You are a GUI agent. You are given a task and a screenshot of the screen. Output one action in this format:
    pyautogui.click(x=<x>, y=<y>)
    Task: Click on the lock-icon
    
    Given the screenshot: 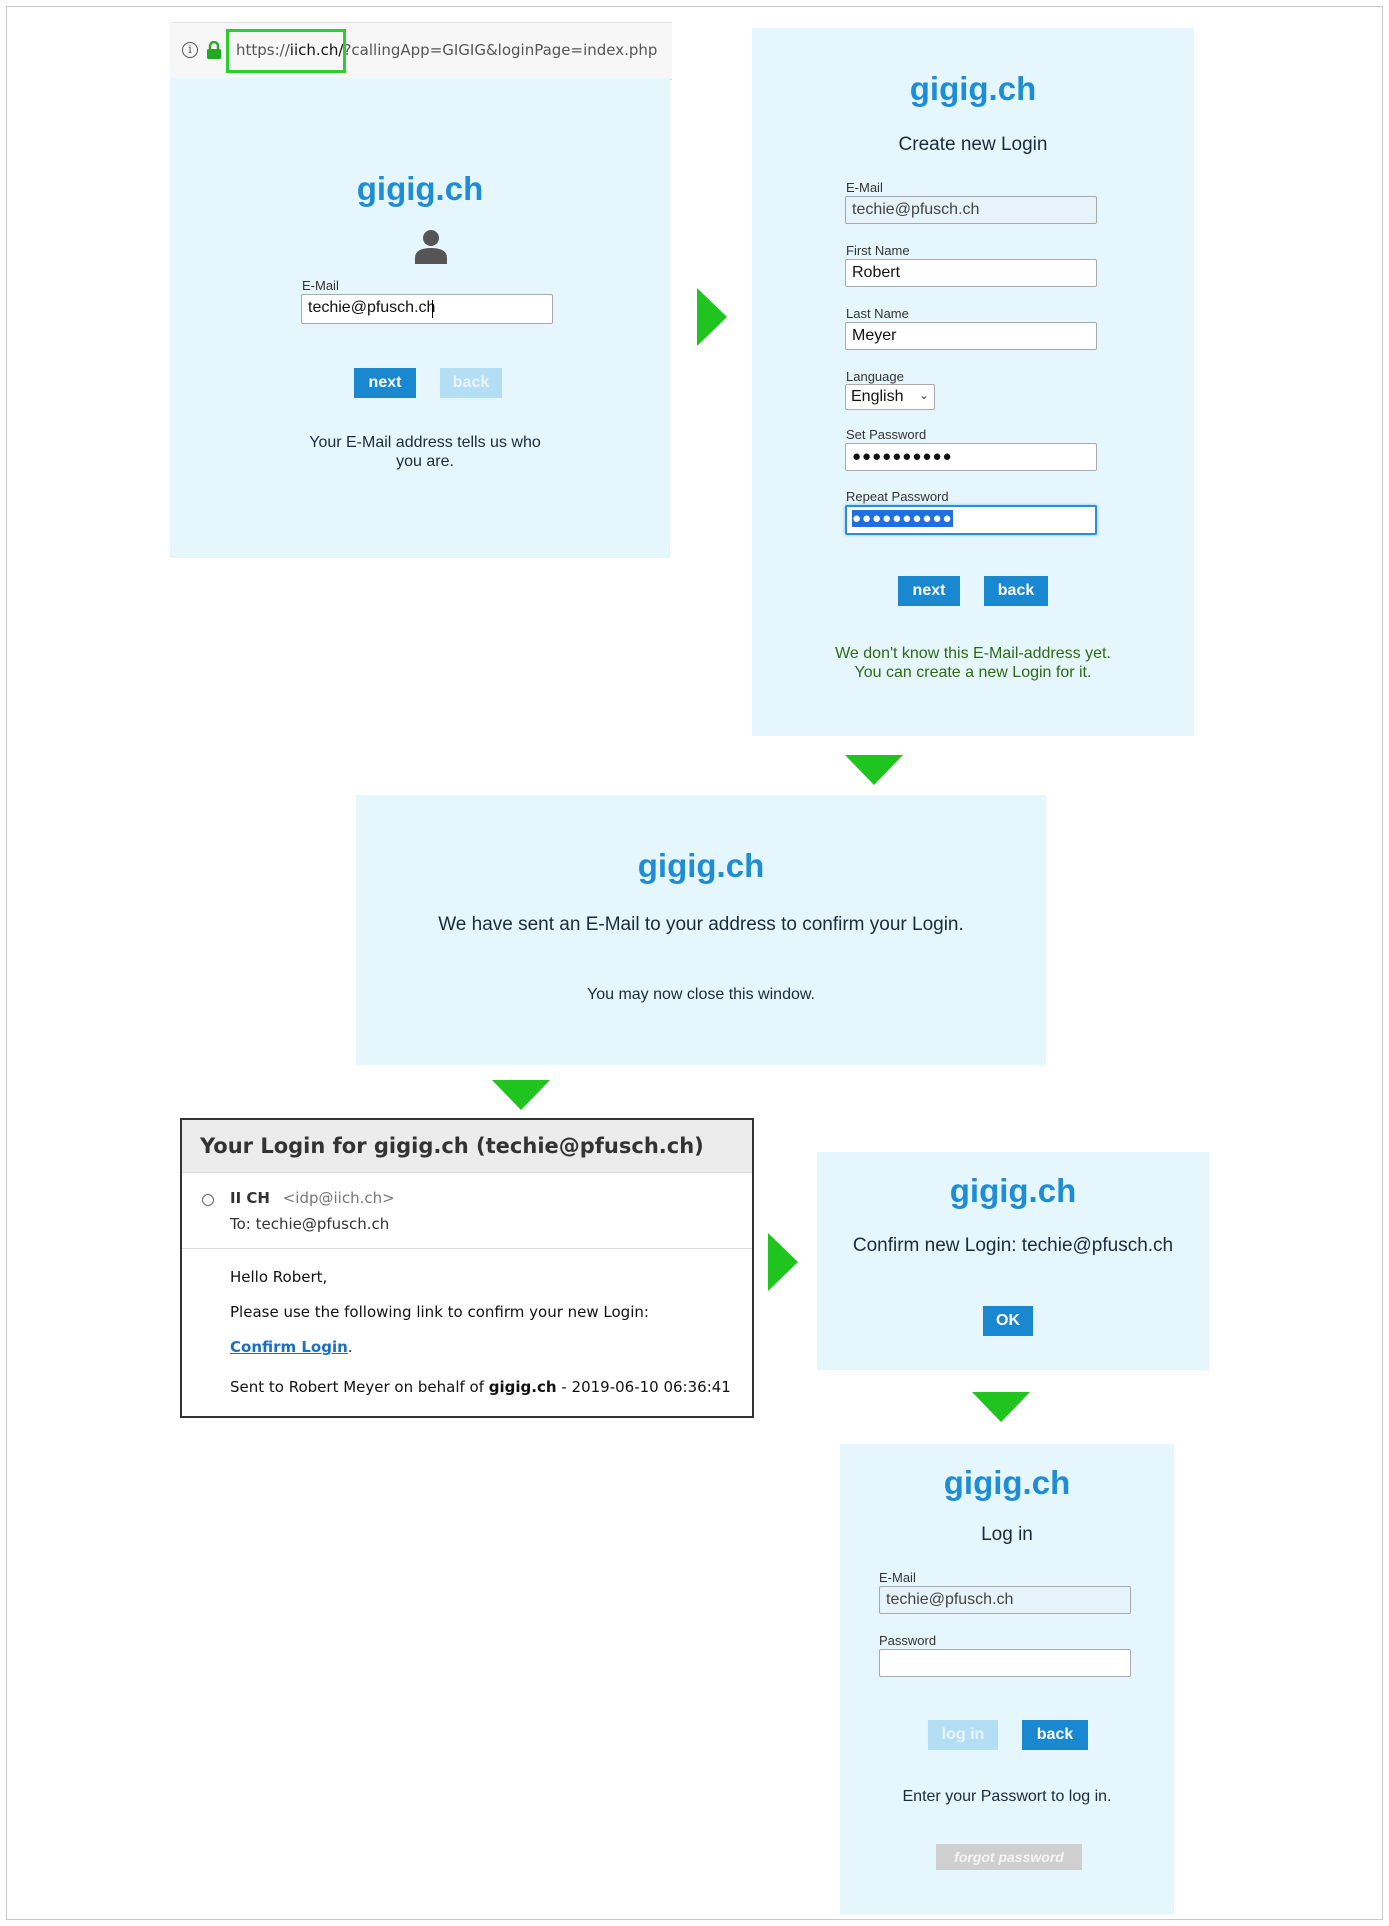 What is the action you would take?
    pyautogui.click(x=214, y=49)
    